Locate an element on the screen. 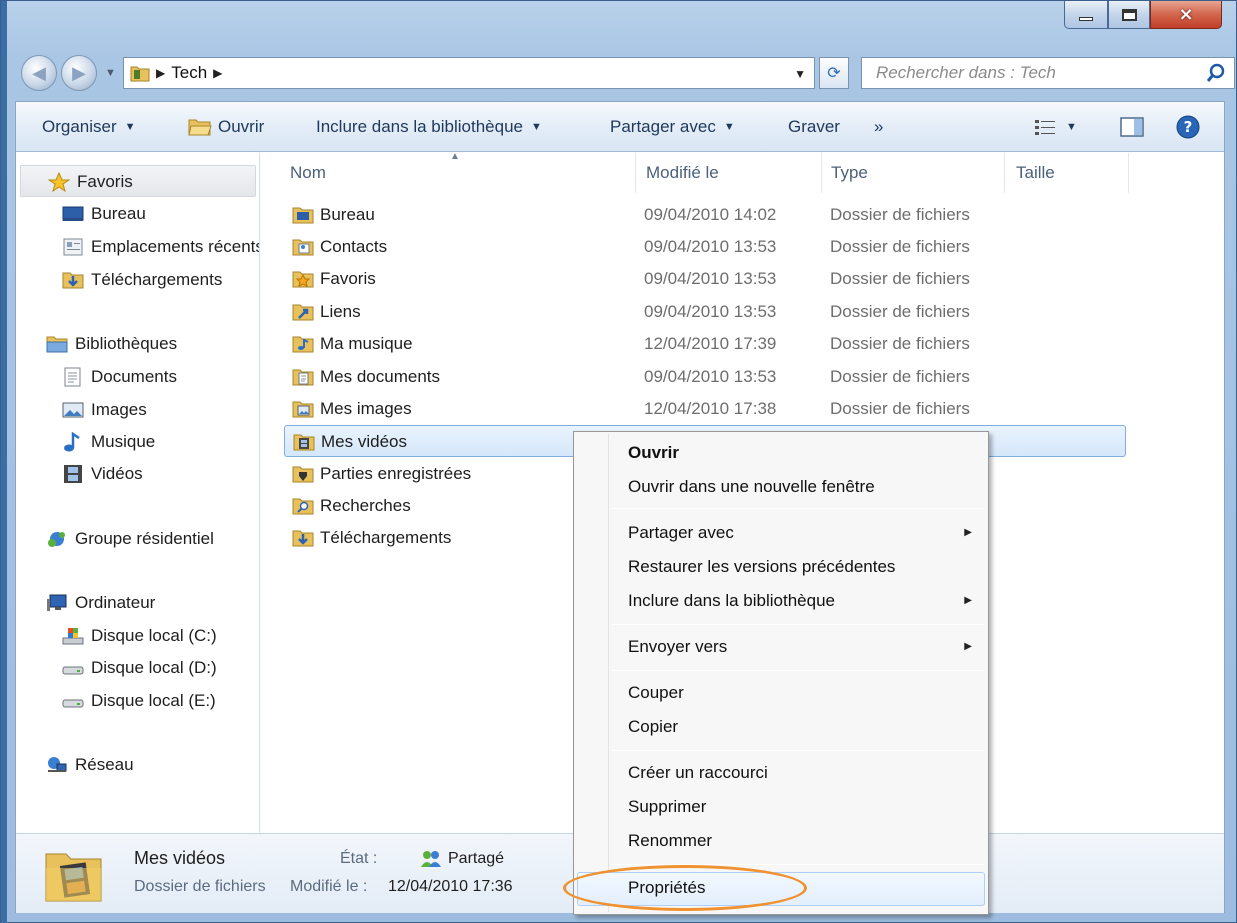  computer-icon is located at coordinates (57, 602).